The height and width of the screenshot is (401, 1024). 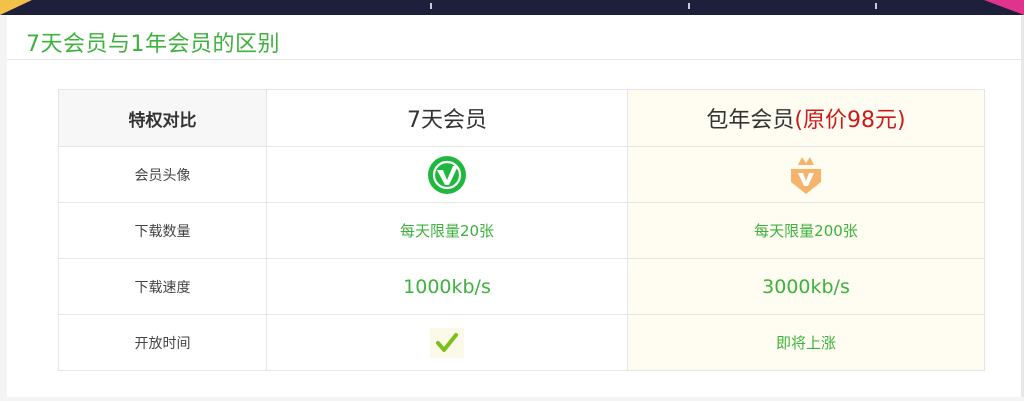 I want to click on banner-right-stripe, so click(x=1004, y=7).